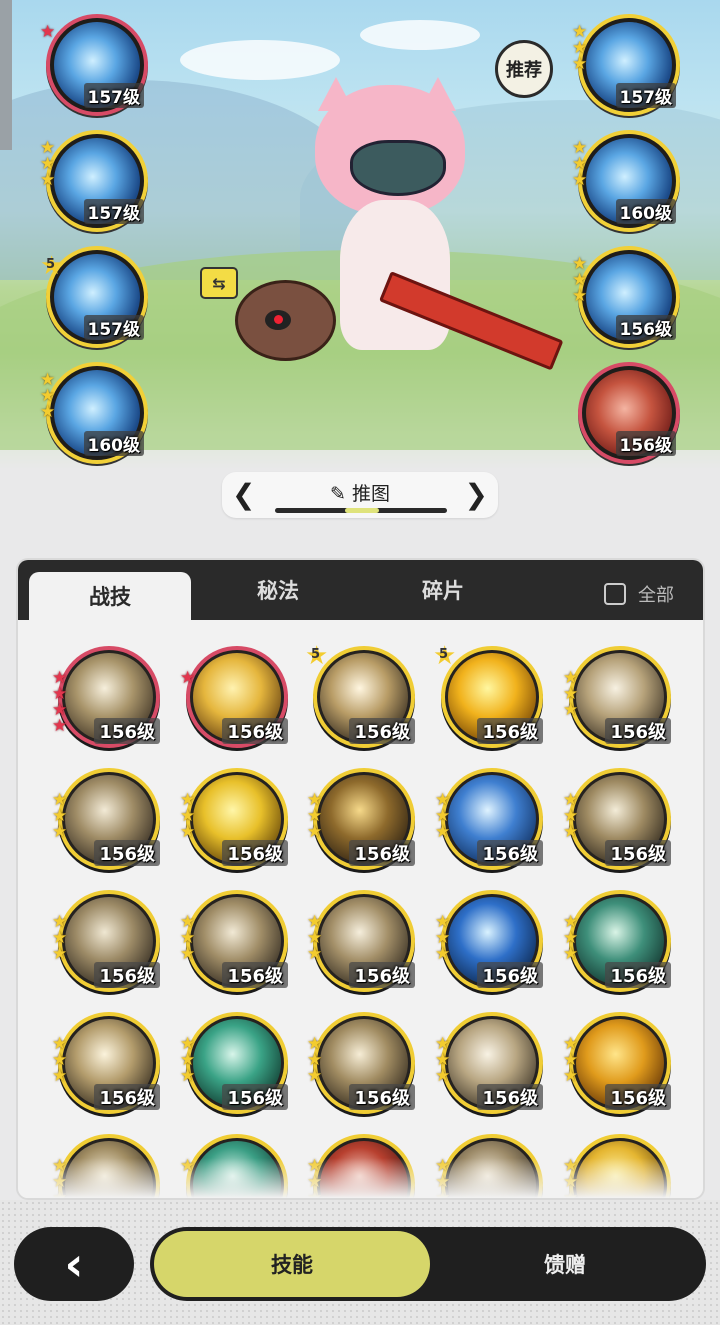 Image resolution: width=720 pixels, height=1325 pixels. I want to click on equipped-skill-slot: 156级, so click(629, 413).